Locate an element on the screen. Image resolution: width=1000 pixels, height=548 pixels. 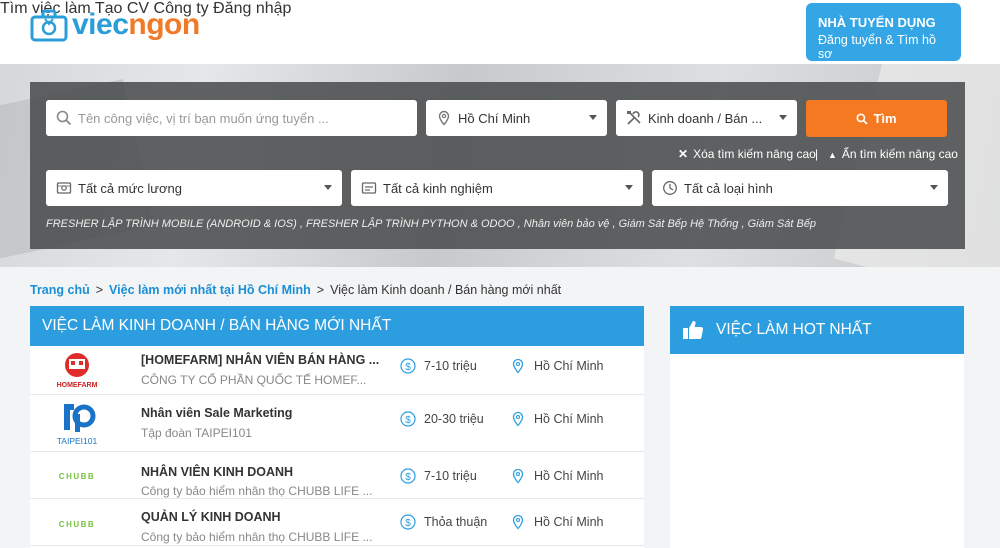
job-salary: $ Thỏa thuận is located at coordinates (443, 522).